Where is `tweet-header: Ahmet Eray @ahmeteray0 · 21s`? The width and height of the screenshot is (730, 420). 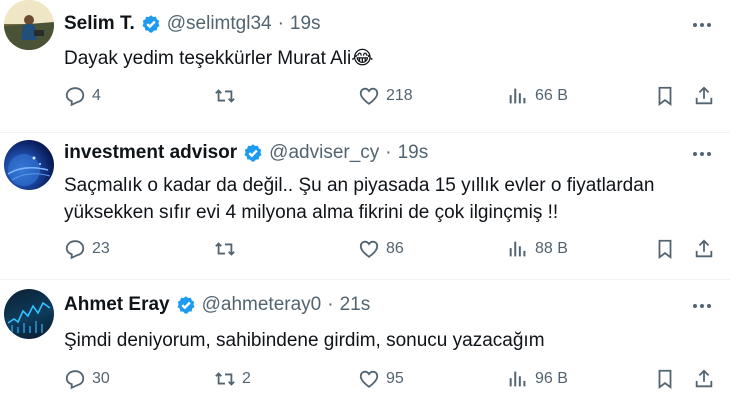 tweet-header: Ahmet Eray @ahmeteray0 · 21s is located at coordinates (217, 305).